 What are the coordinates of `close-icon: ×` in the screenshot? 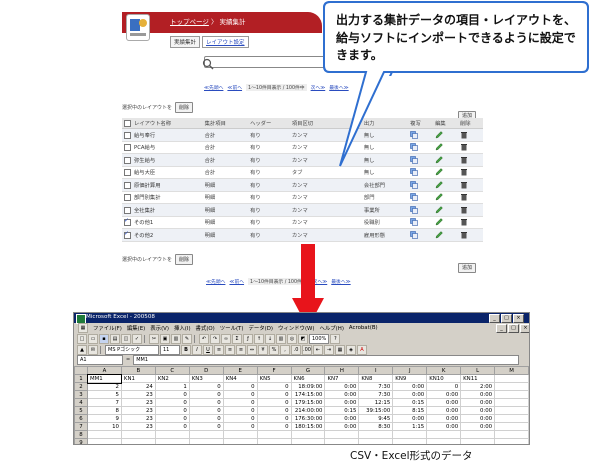 It's located at (518, 318).